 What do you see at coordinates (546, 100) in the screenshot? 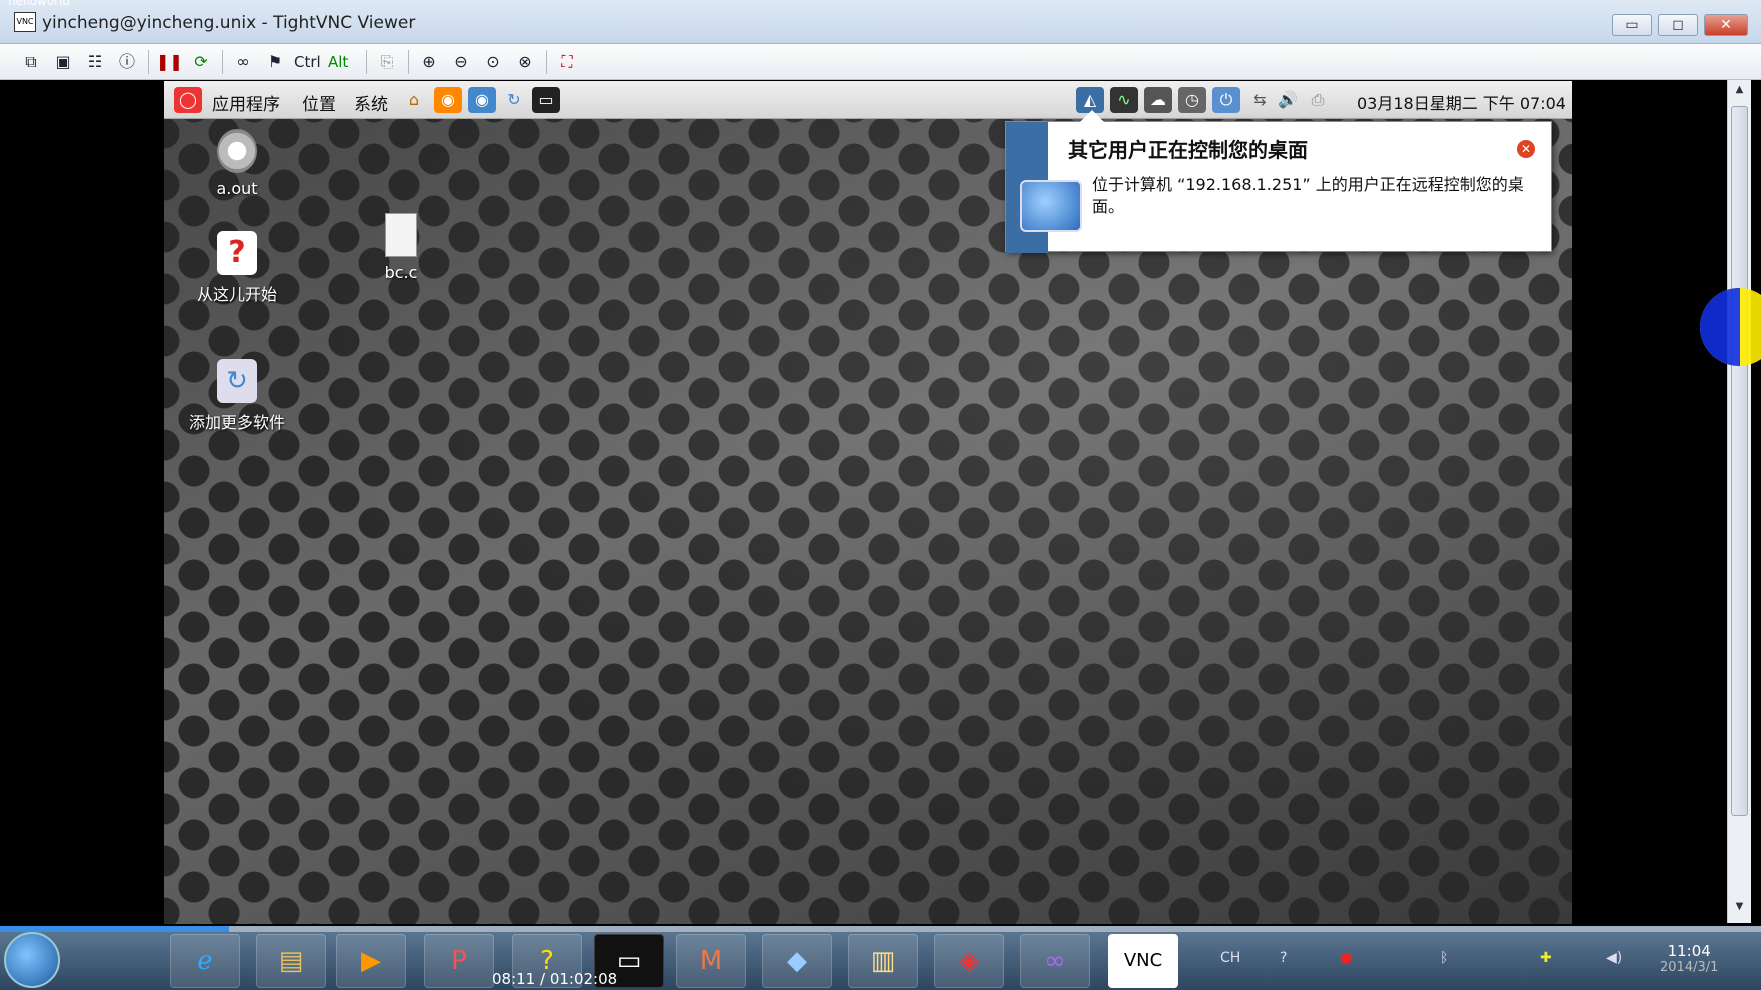
I see `terminal-icon: ▭` at bounding box center [546, 100].